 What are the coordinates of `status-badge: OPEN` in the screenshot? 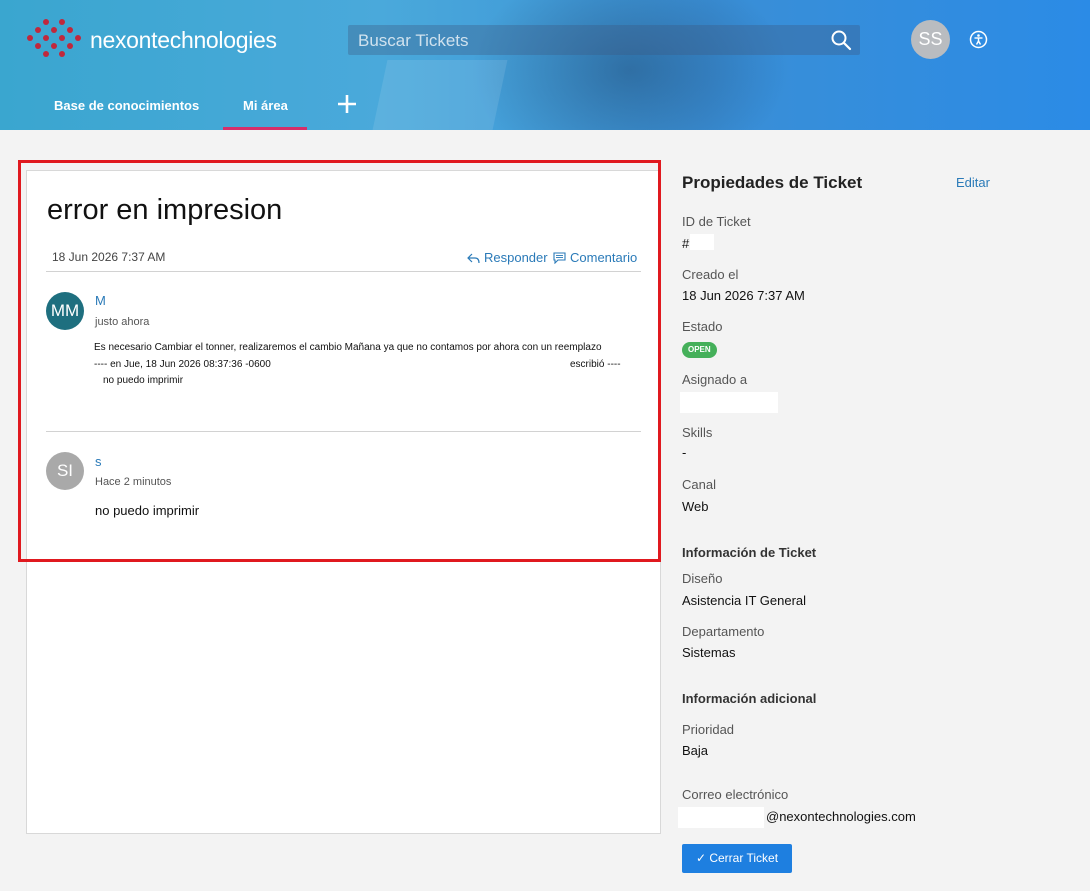 It's located at (699, 350).